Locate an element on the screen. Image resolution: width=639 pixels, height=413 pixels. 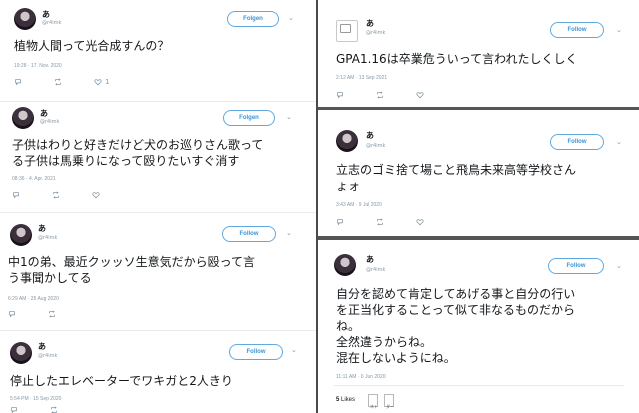
tweet-text: 立志のゴミ捨て場こと飛鳥未来高等学校さん ょォ is located at coordinates (456, 178).